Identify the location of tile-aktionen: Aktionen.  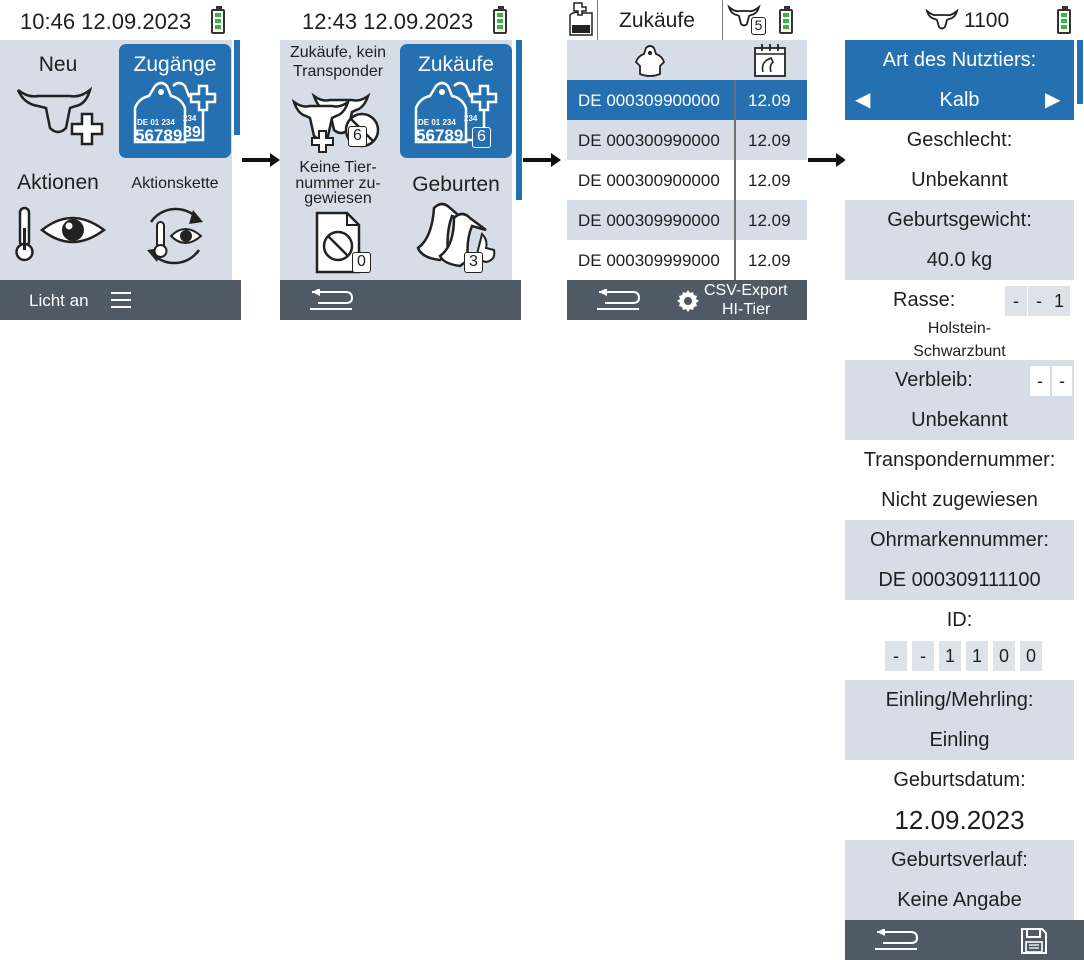
(58, 219).